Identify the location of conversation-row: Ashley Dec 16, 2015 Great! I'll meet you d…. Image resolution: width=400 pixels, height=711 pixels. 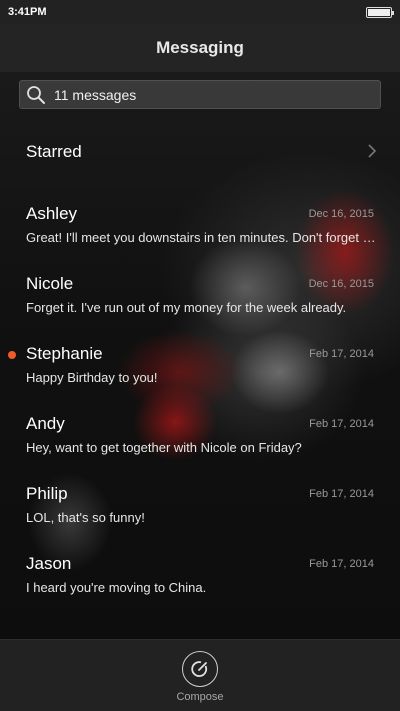
(200, 239).